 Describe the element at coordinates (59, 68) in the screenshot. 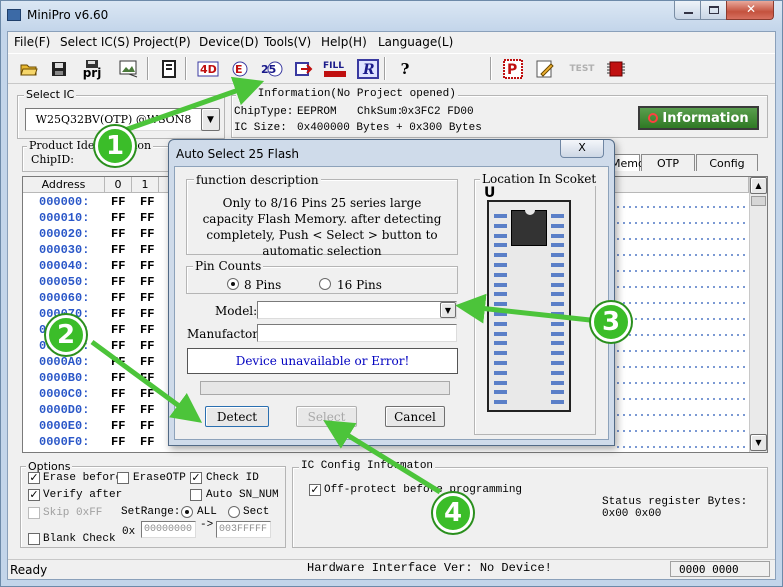

I see `save-button` at that location.